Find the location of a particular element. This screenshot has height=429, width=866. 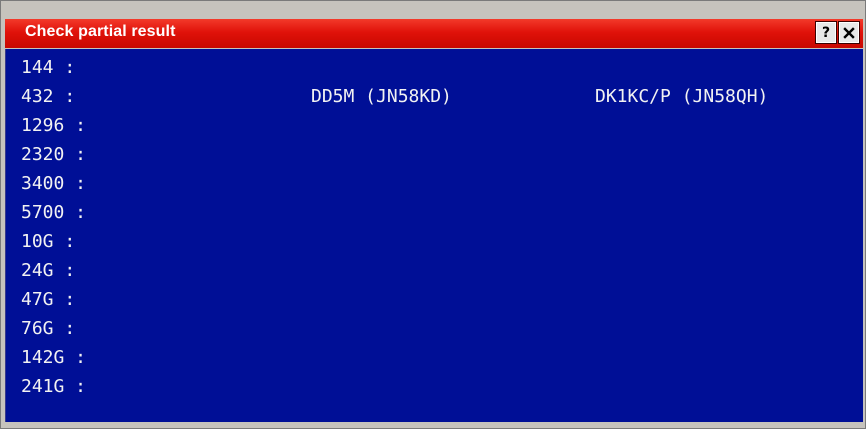

help-button: ? is located at coordinates (826, 32).